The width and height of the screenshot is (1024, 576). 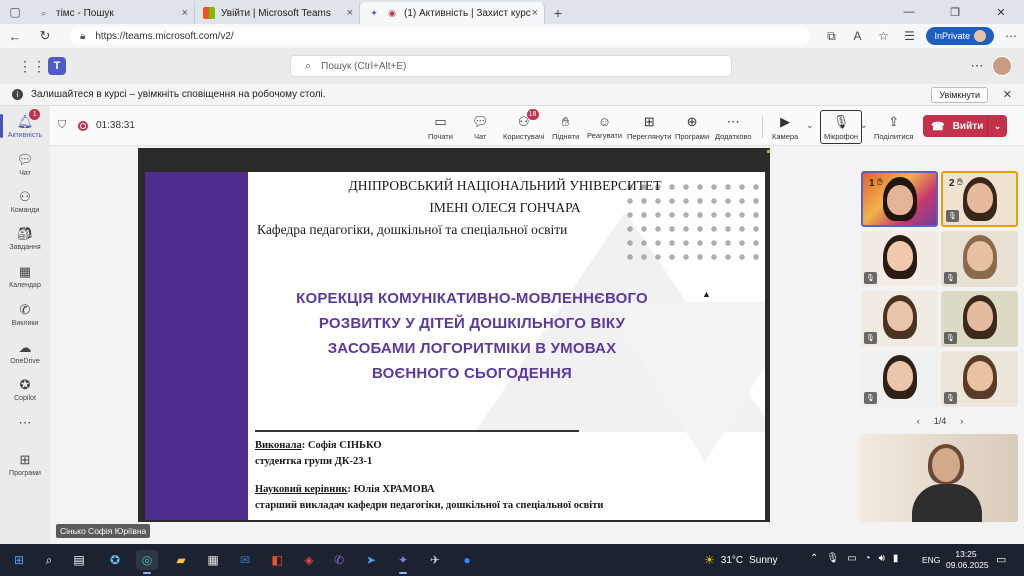 What do you see at coordinates (309, 560) in the screenshot?
I see `app-icon: ◈` at bounding box center [309, 560].